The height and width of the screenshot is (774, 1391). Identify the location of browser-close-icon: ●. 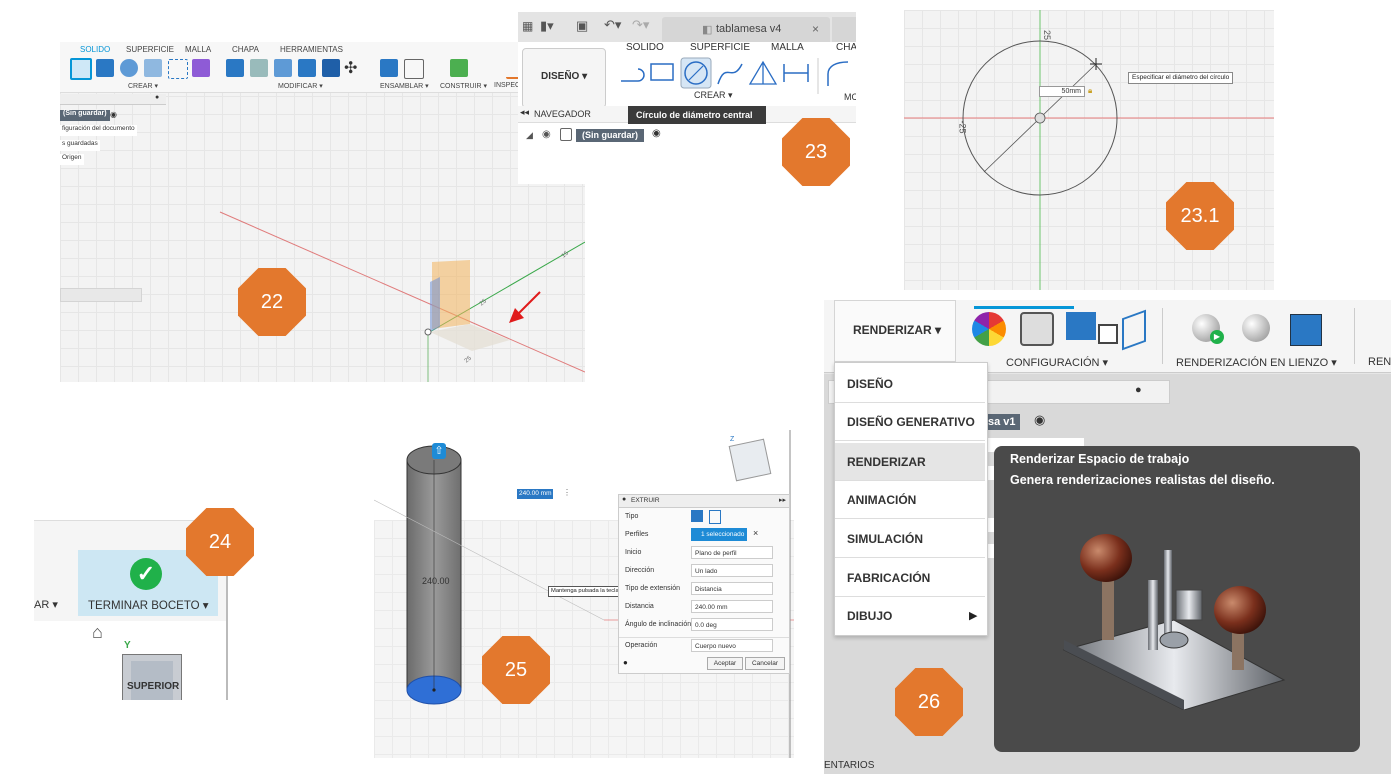
(1138, 390).